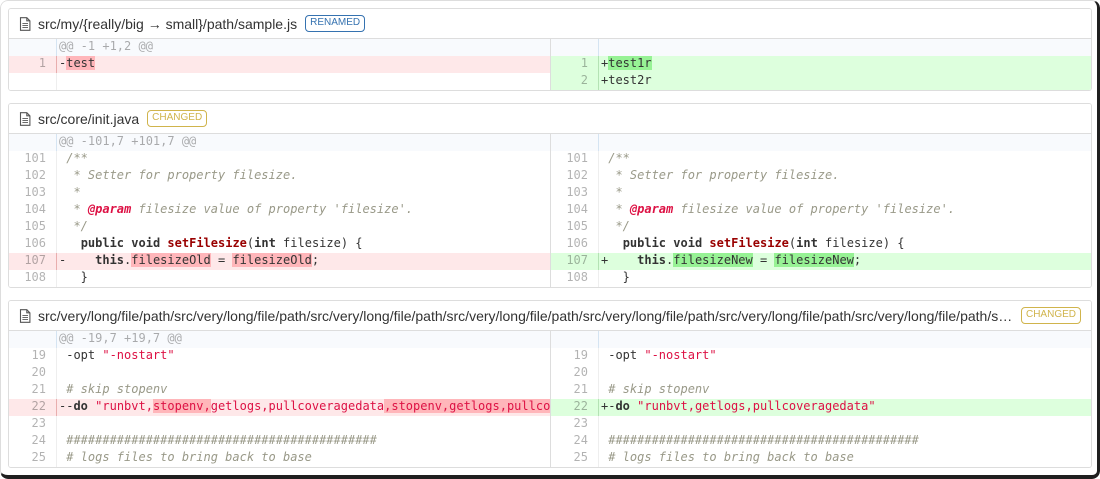 Image resolution: width=1100 pixels, height=479 pixels. What do you see at coordinates (659, 355) in the screenshot?
I see `code-line: -opt "-nostart"` at bounding box center [659, 355].